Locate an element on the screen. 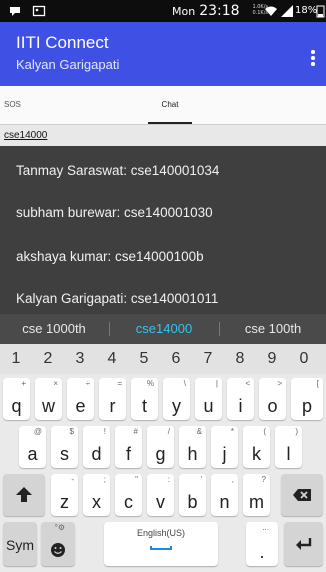 The image size is (326, 572). status-time: Mon 23:18 is located at coordinates (206, 11).